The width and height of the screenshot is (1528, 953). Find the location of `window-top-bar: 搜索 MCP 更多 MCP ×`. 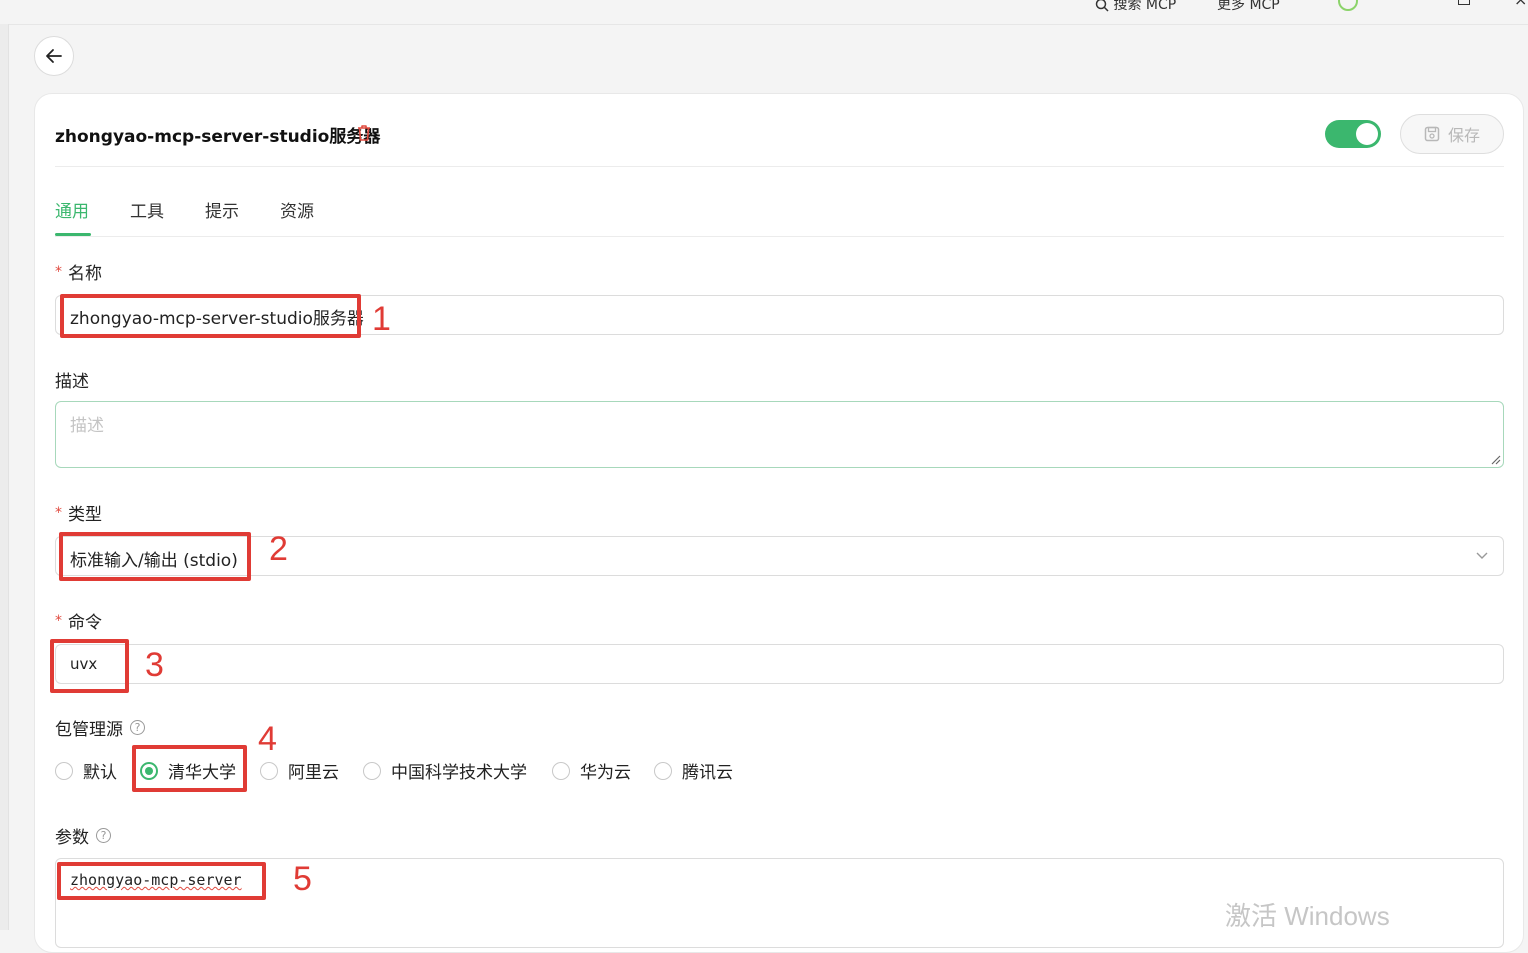

window-top-bar: 搜索 MCP 更多 MCP × is located at coordinates (764, 12).